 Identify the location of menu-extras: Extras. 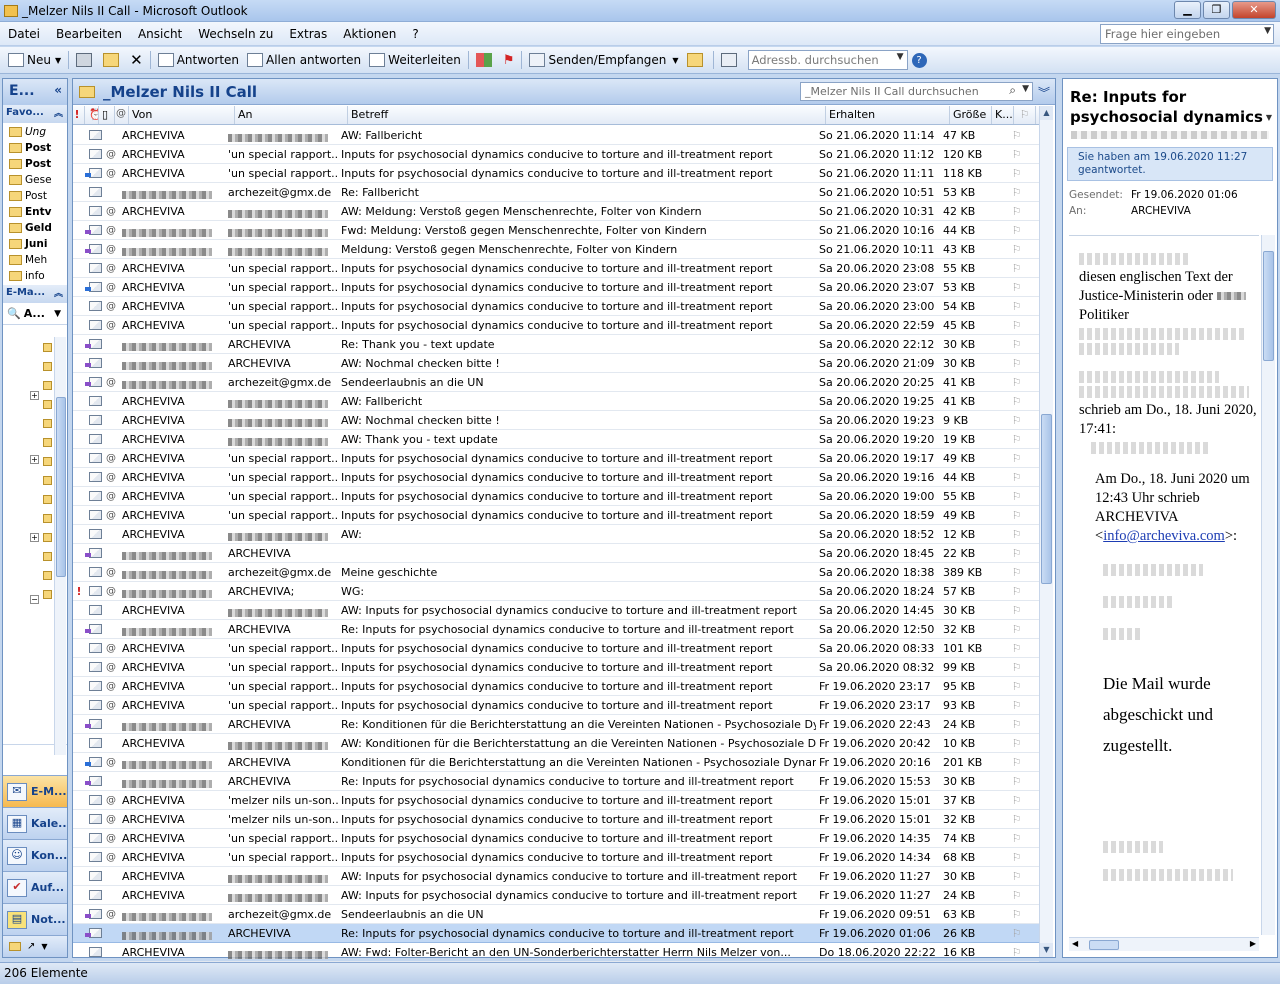
(308, 34).